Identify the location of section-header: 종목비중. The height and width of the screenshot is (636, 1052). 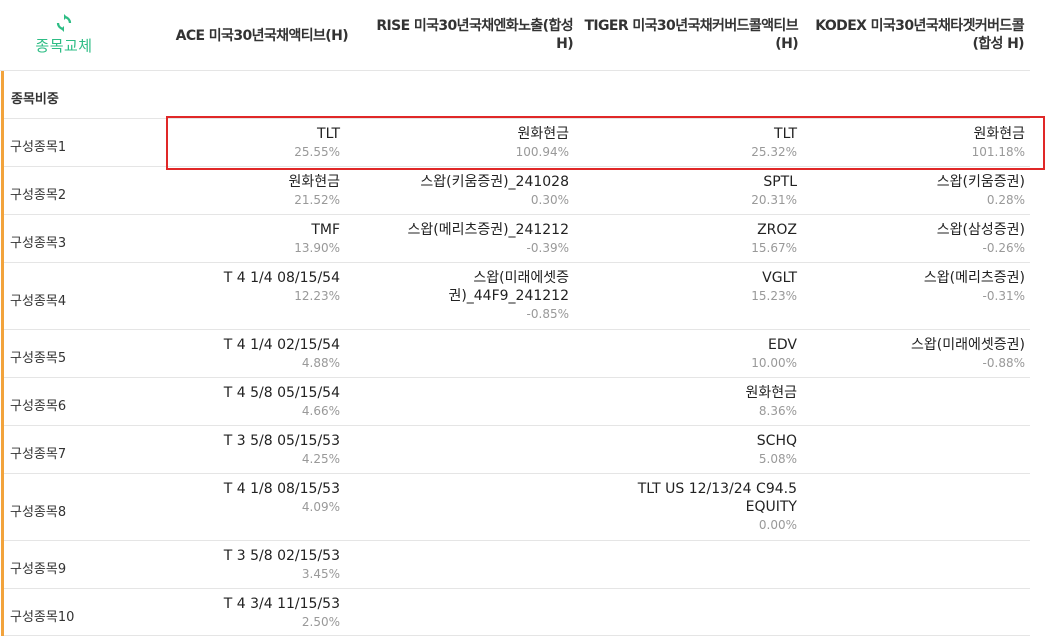
(517, 95).